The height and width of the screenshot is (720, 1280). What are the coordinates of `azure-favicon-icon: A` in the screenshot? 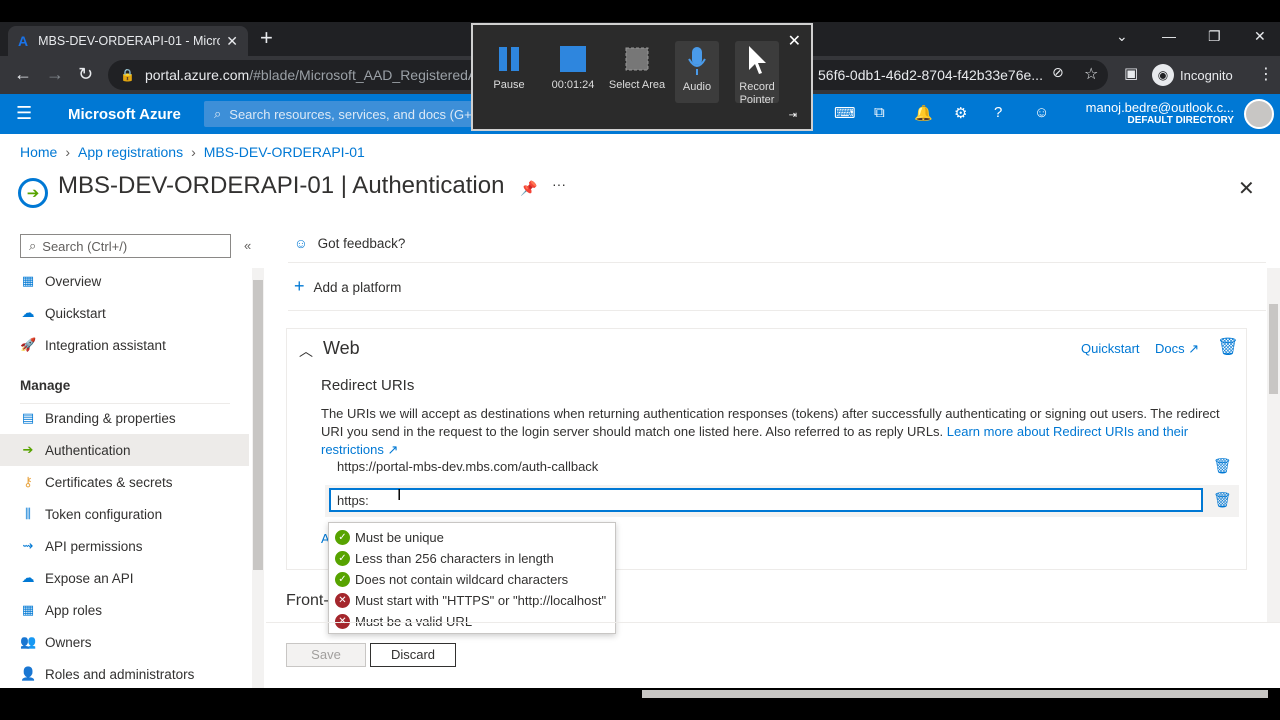 It's located at (23, 41).